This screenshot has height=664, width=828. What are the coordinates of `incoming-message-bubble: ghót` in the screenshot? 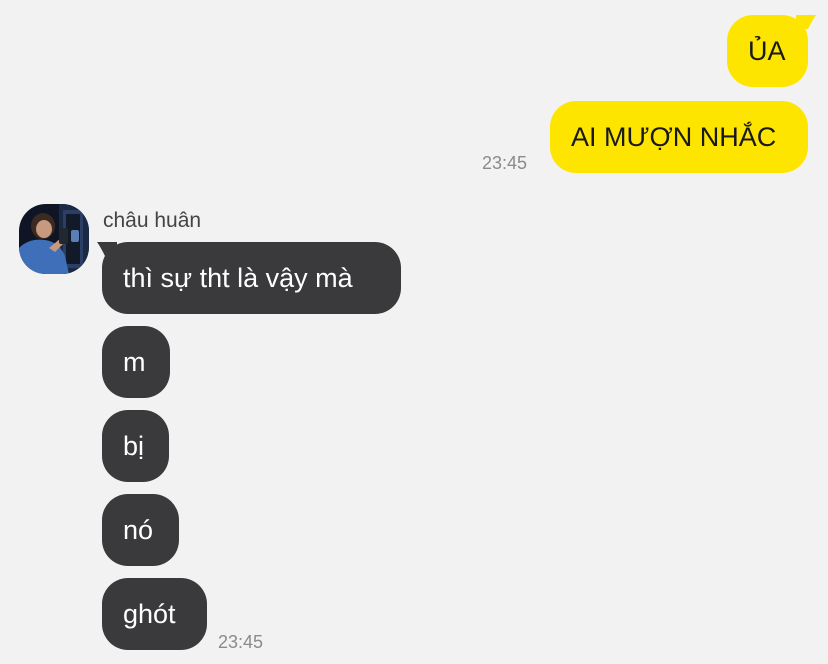 It's located at (154, 614).